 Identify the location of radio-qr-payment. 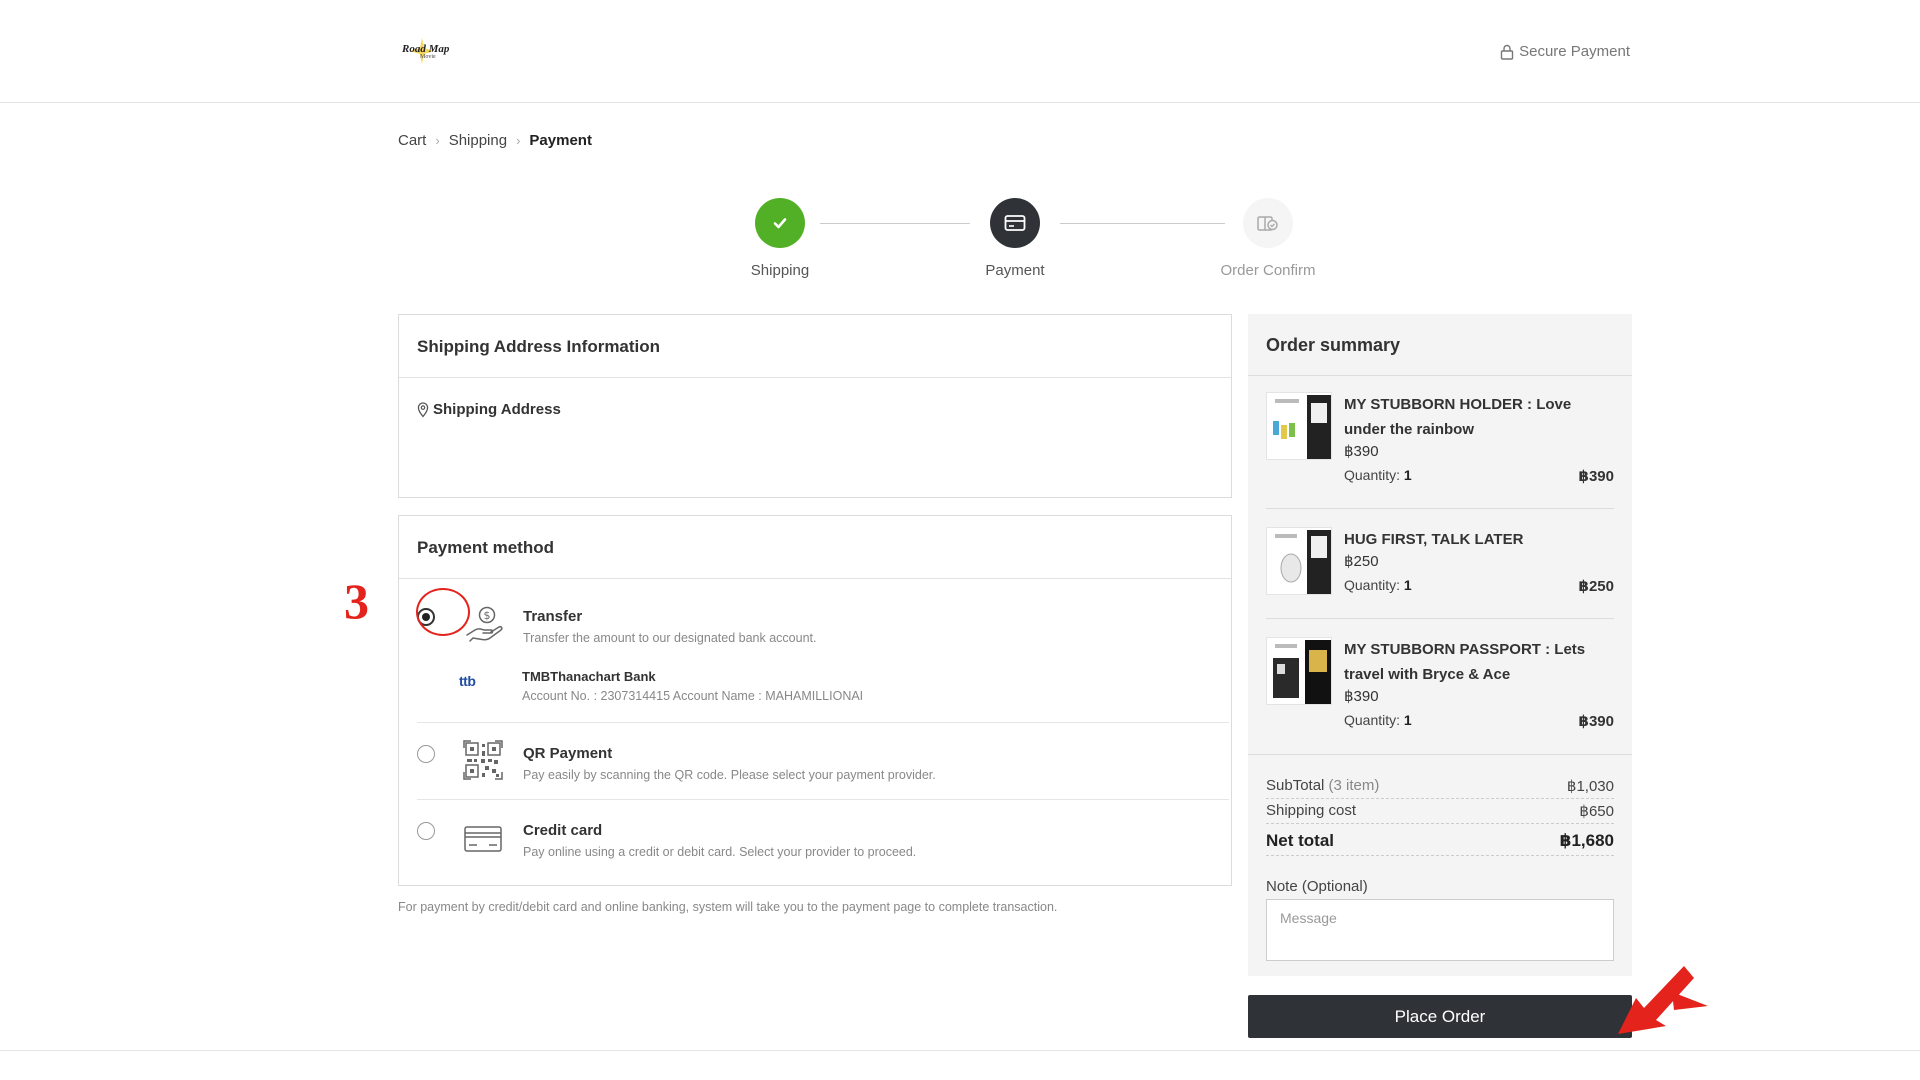
(426, 754).